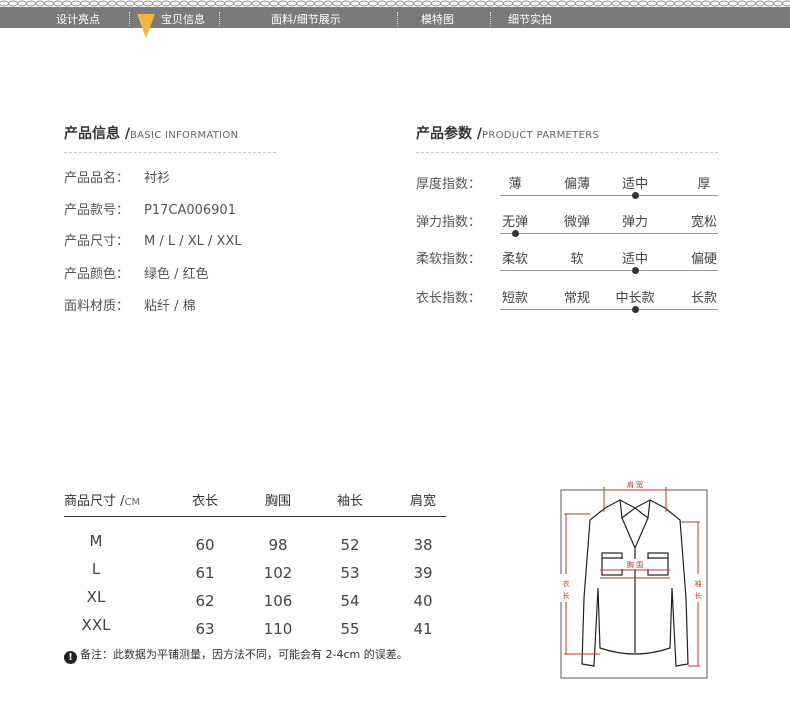 The image size is (790, 709). I want to click on active-tab-arrow-icon, so click(146, 26).